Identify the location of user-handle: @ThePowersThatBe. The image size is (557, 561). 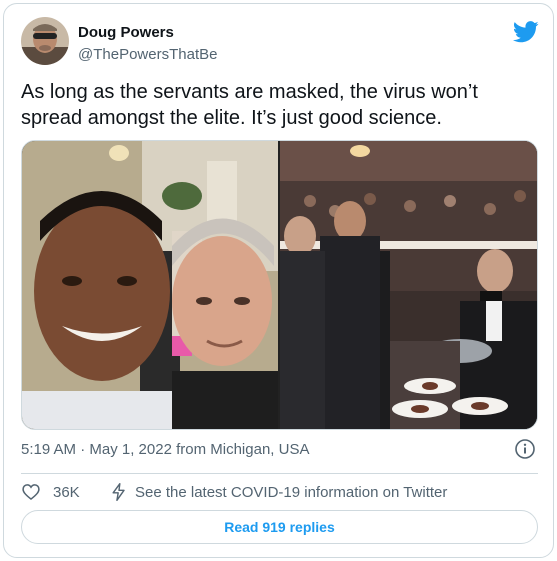
(147, 54).